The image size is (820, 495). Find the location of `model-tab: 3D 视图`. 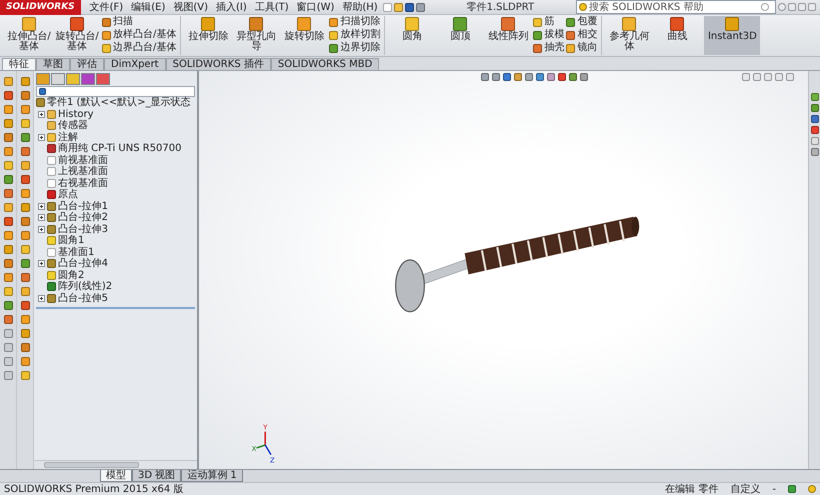

model-tab: 3D 视图 is located at coordinates (157, 476).